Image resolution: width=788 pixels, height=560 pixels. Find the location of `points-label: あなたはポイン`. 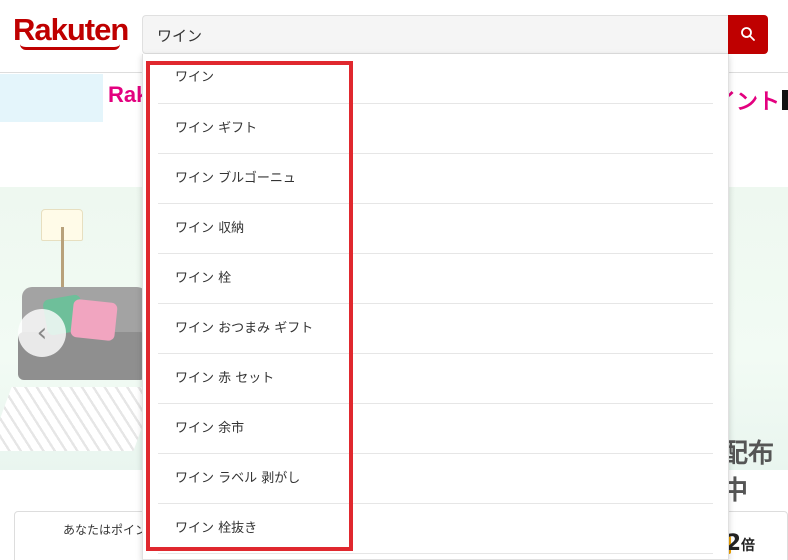

points-label: あなたはポイン is located at coordinates (105, 530).